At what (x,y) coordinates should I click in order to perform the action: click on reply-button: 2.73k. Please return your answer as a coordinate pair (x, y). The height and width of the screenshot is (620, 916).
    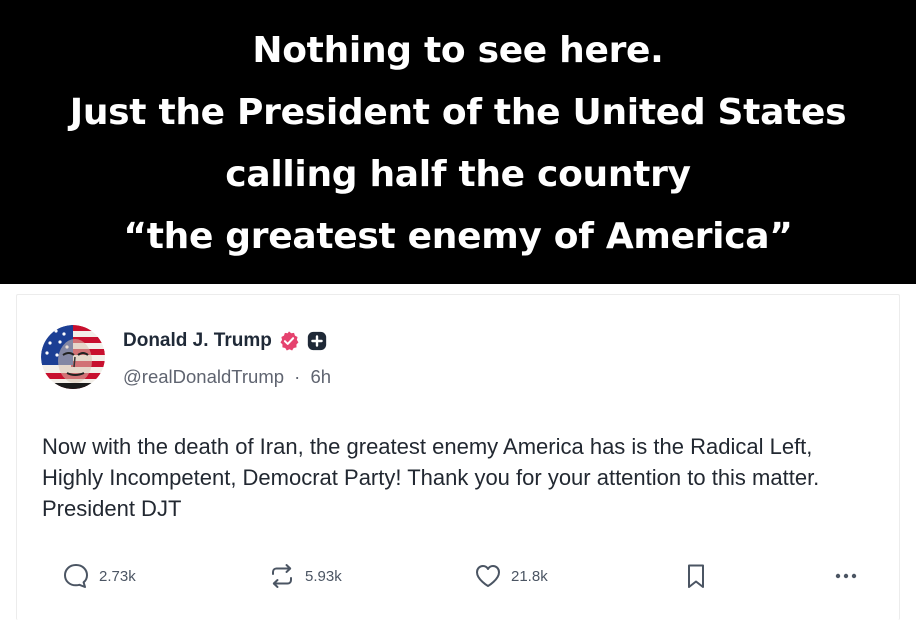
    Looking at the image, I should click on (98, 576).